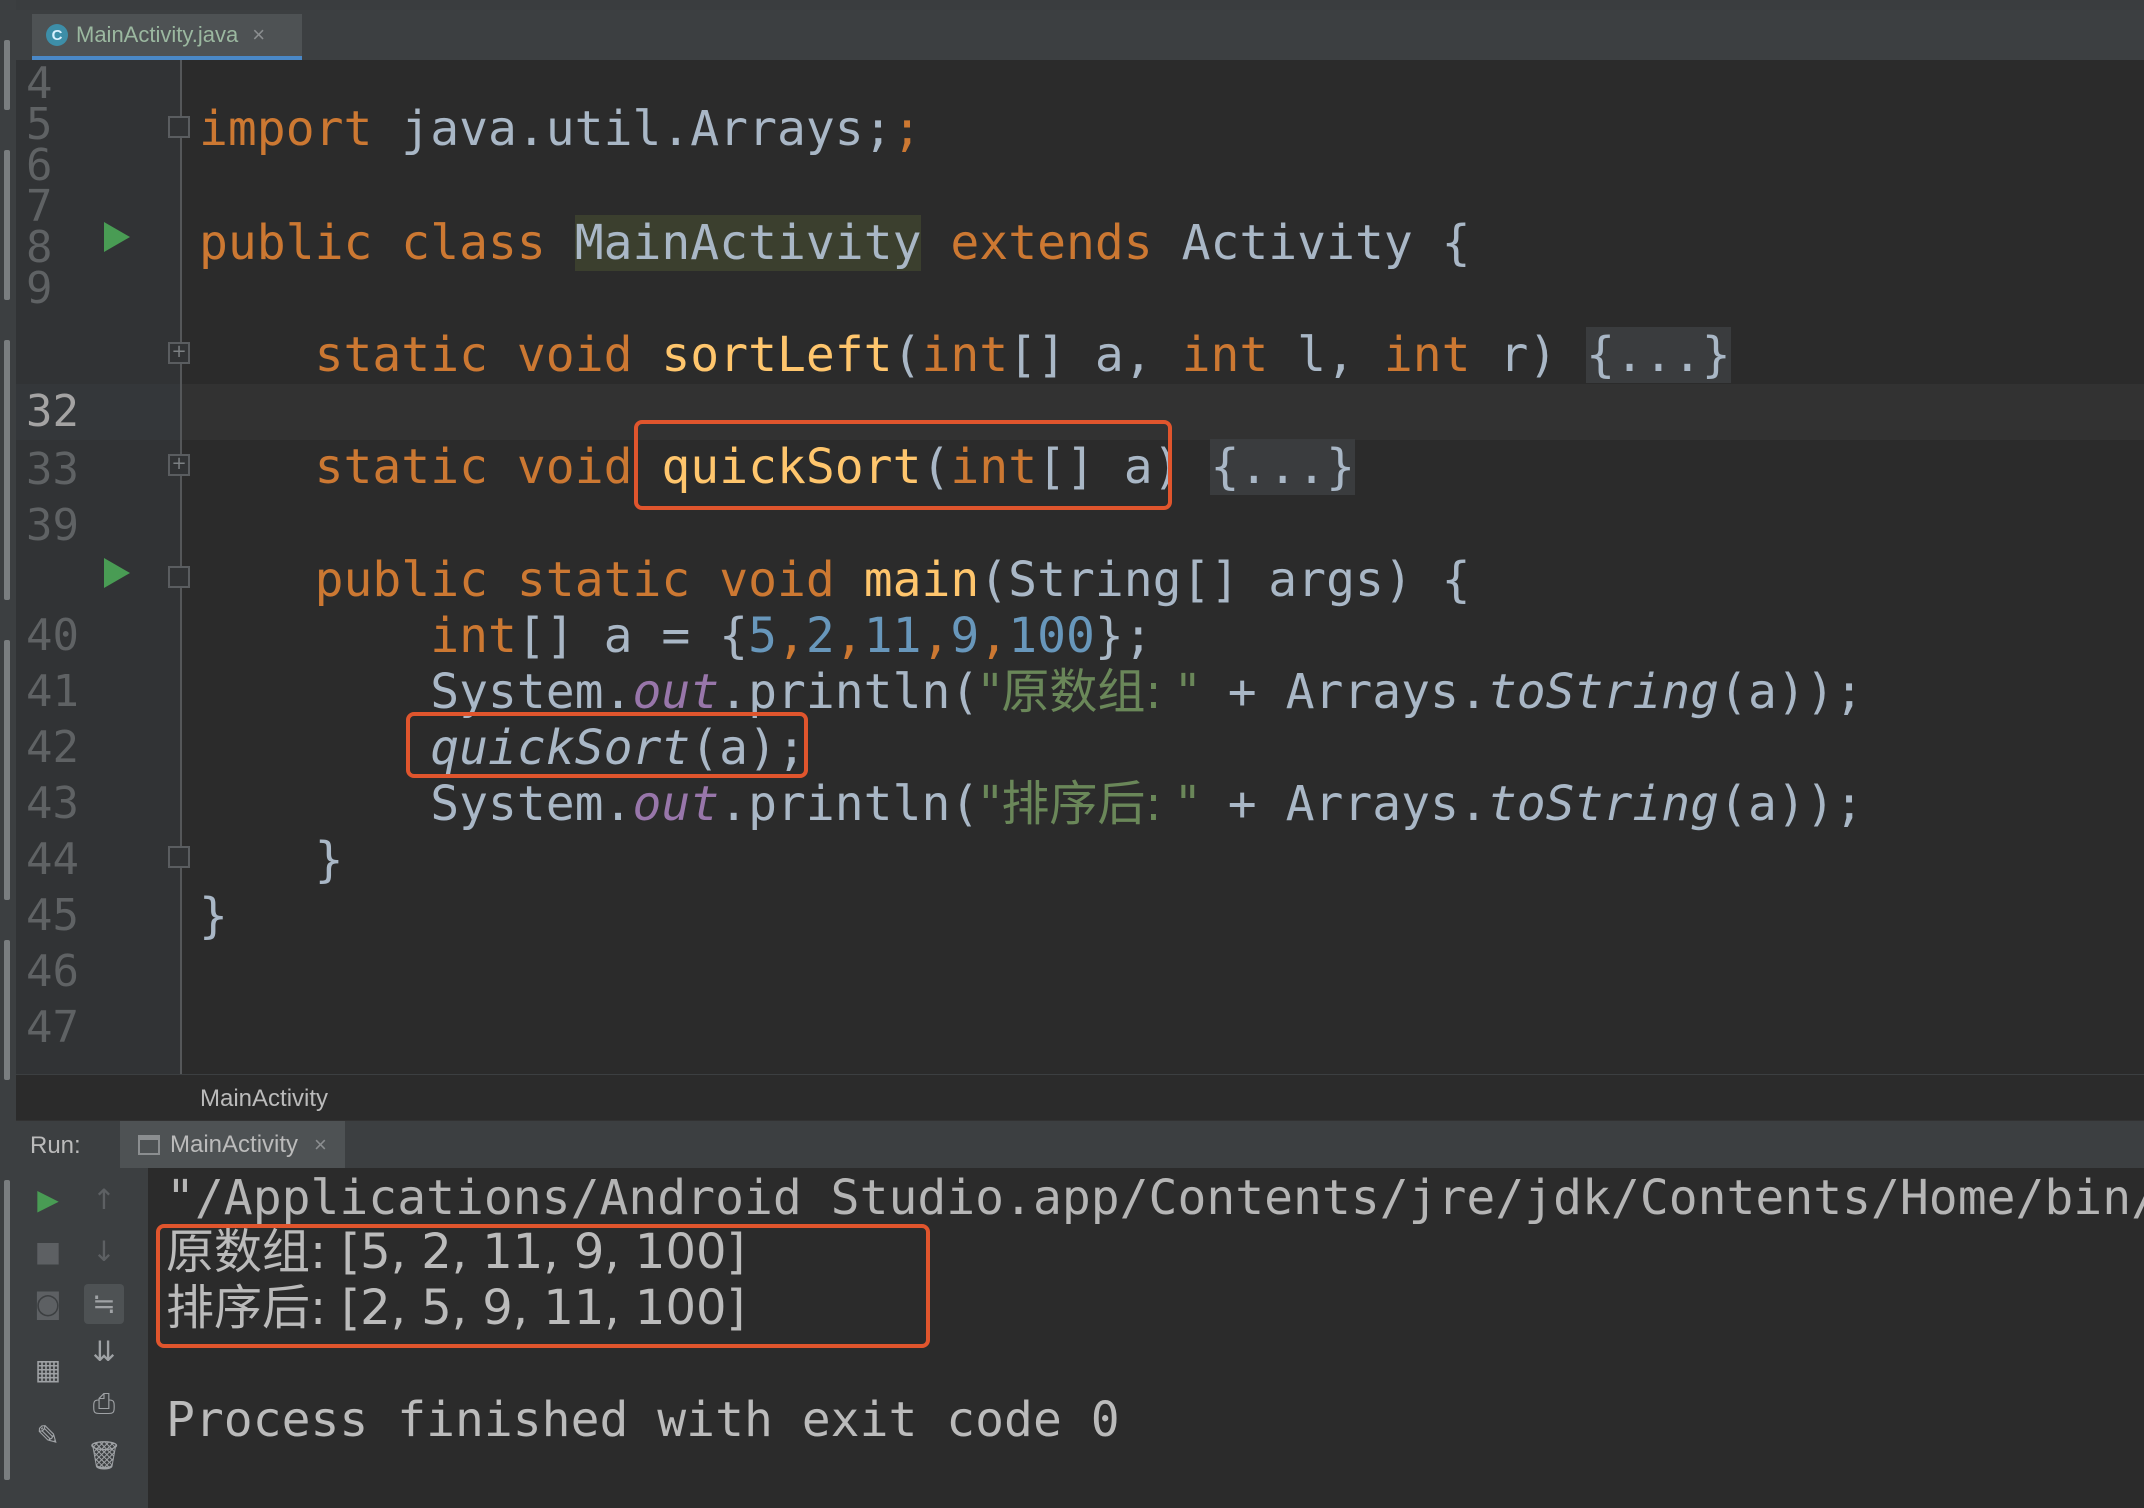  Describe the element at coordinates (1095, 355) in the screenshot. I see `code-text: [] a,` at that location.